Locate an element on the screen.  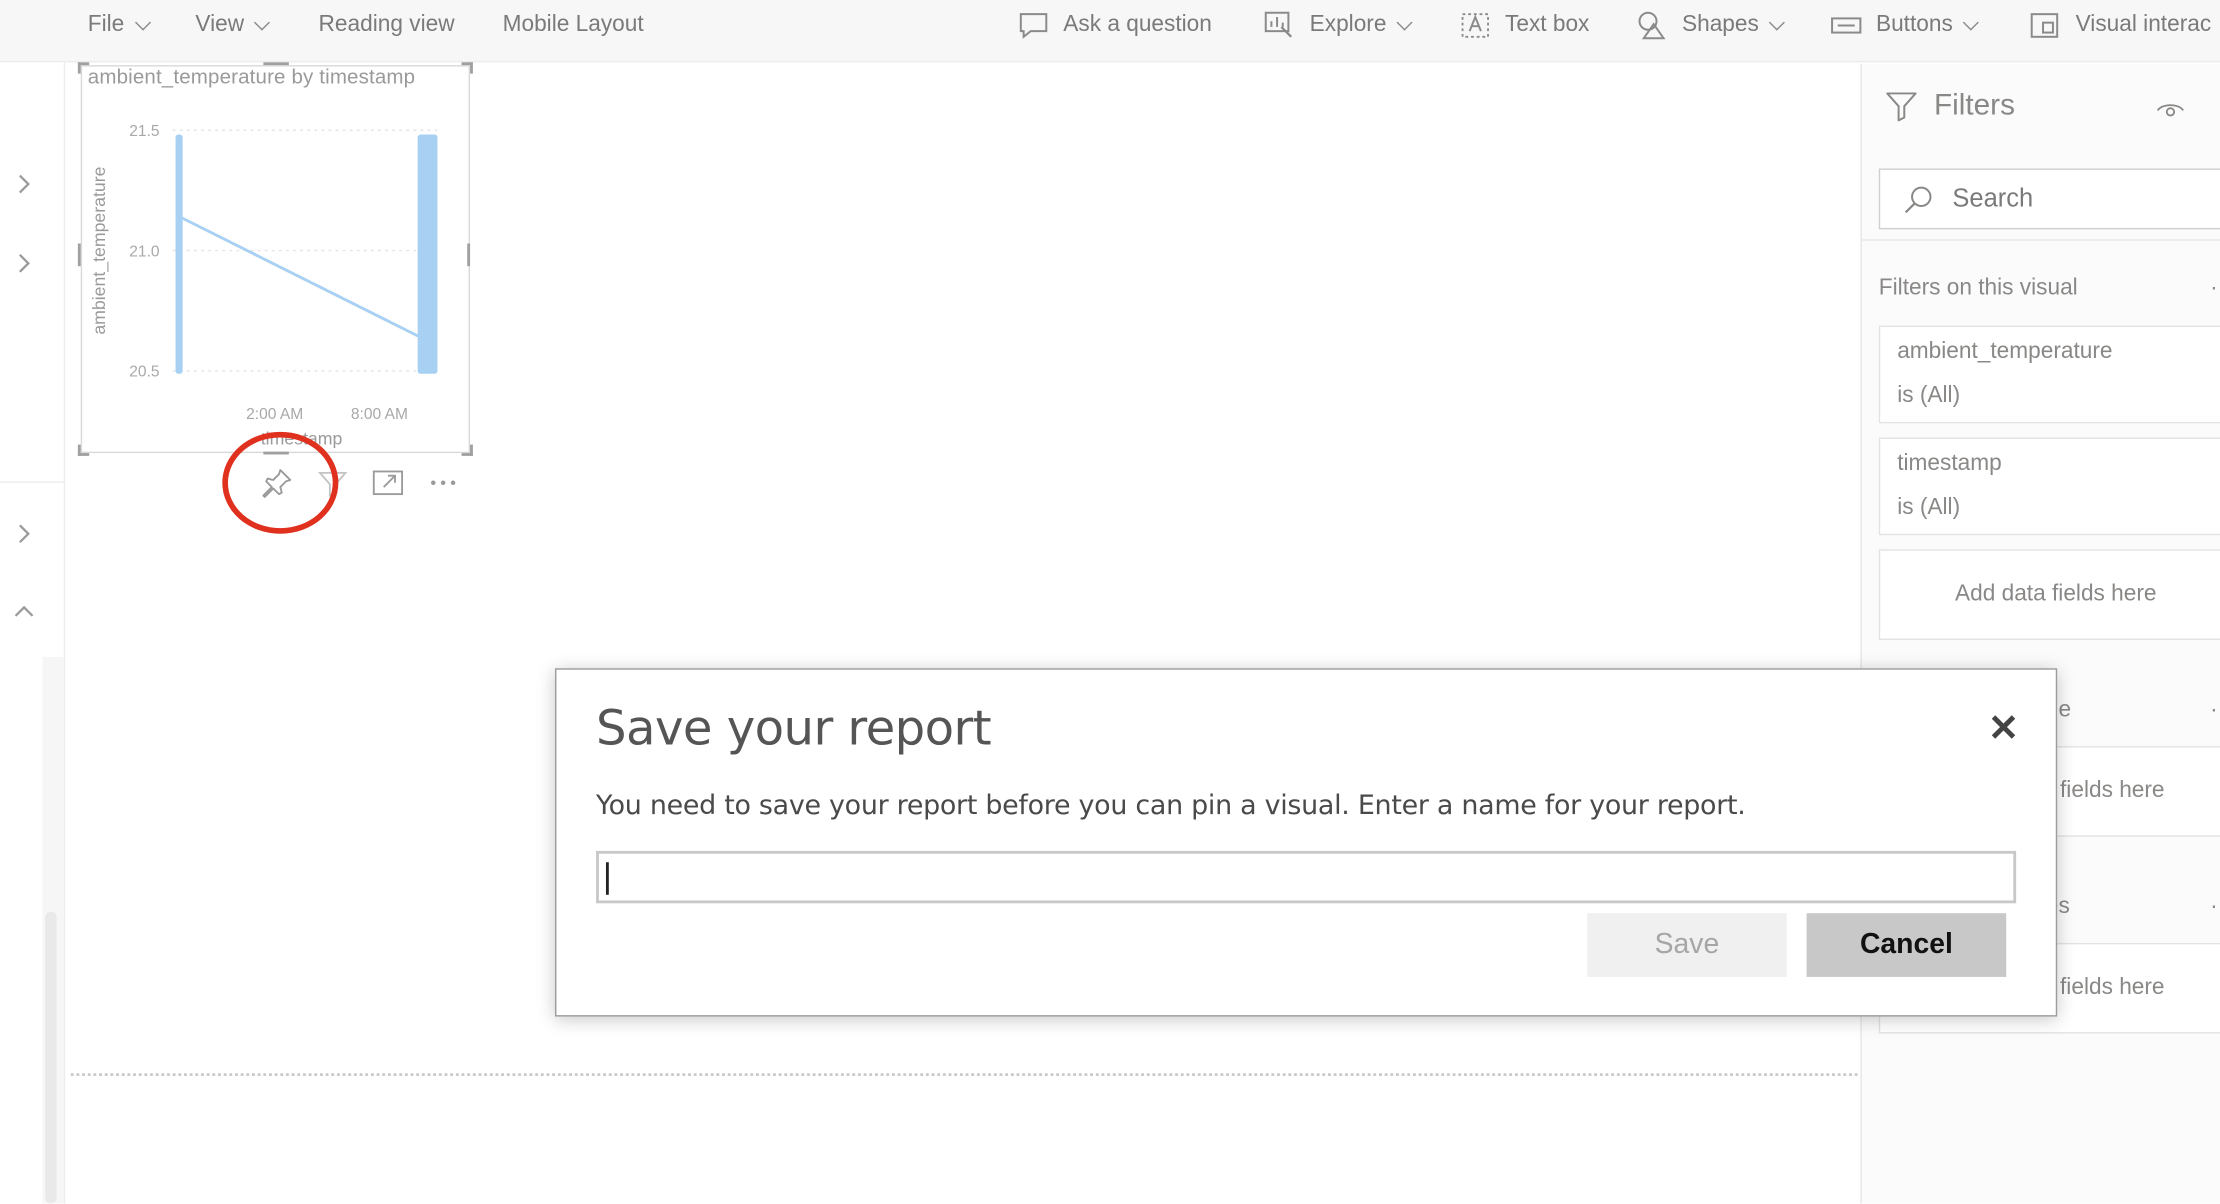
shapes-menu: Shapes is located at coordinates (1710, 25).